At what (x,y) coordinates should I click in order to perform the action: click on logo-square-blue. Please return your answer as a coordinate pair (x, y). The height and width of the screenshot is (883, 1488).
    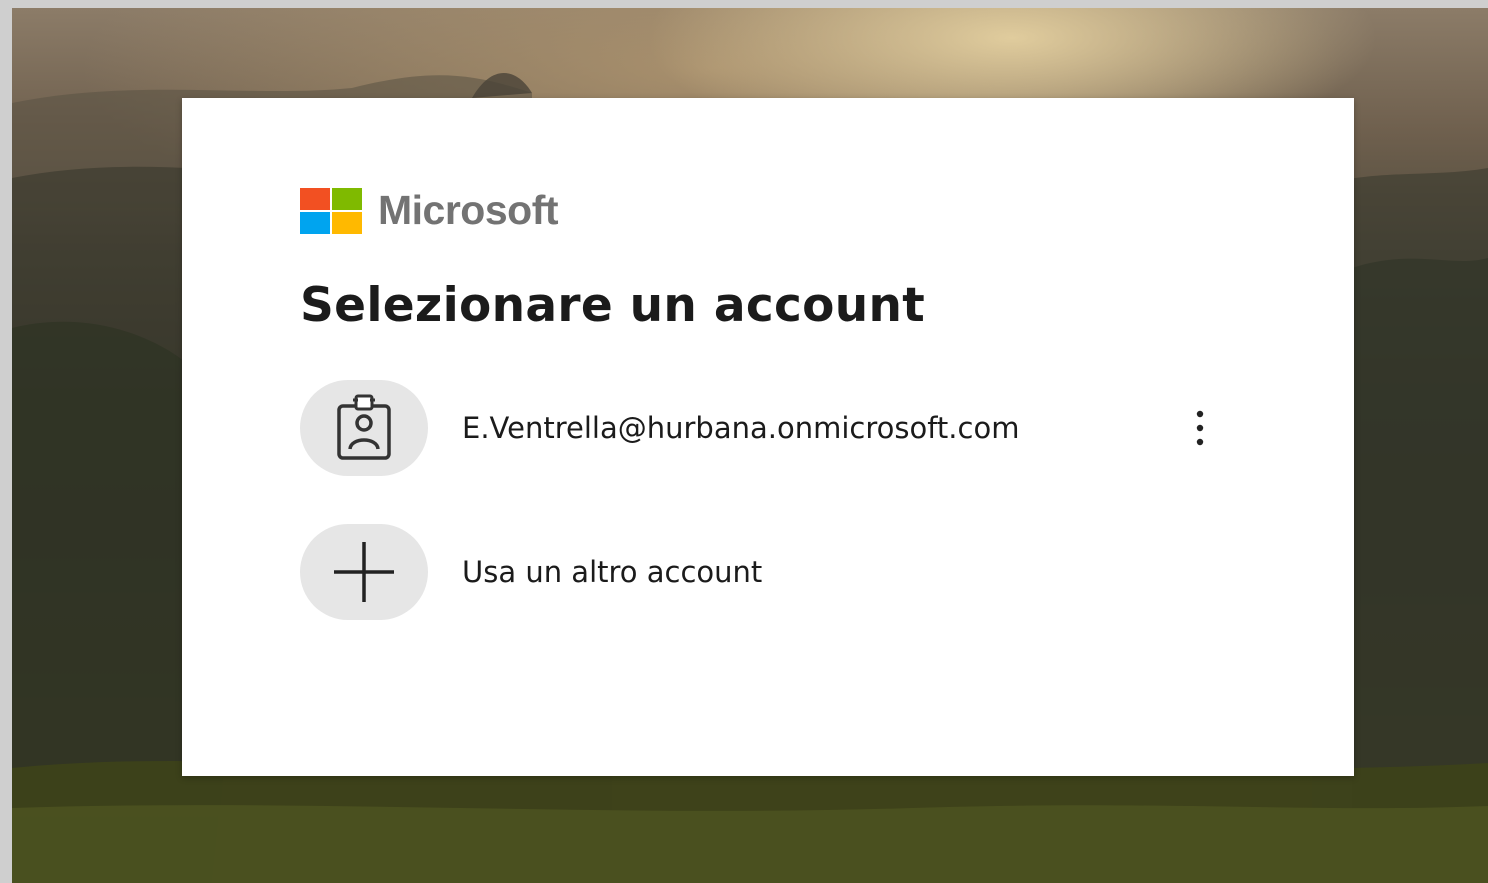
    Looking at the image, I should click on (315, 222).